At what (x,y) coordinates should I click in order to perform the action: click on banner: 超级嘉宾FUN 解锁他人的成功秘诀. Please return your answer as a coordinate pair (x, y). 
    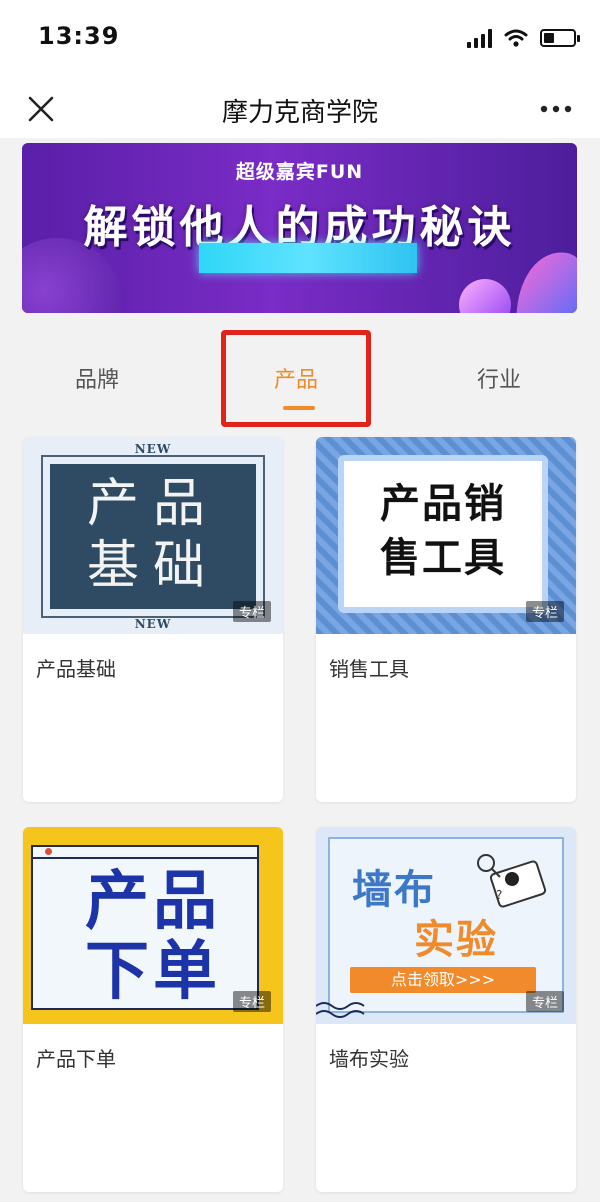
    Looking at the image, I should click on (299, 228).